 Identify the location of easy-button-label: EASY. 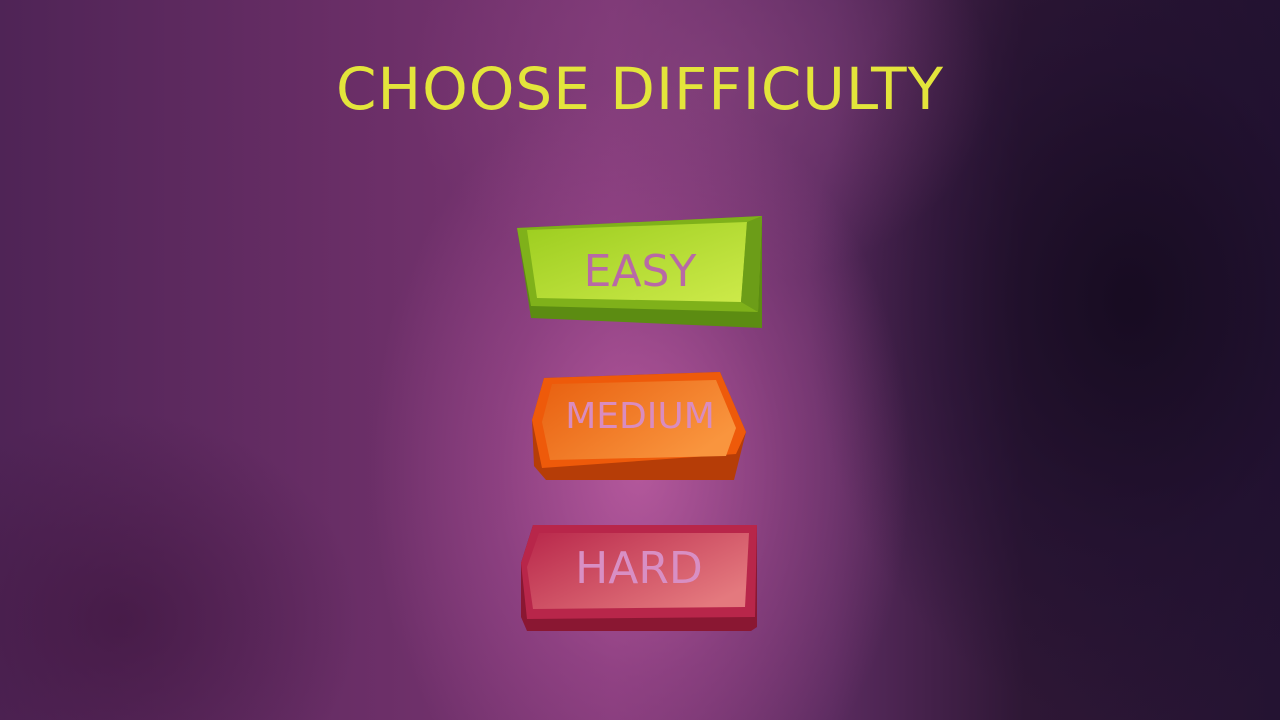
(640, 271).